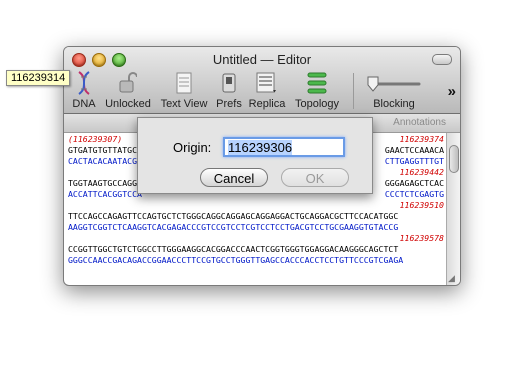 This screenshot has height=370, width=528. Describe the element at coordinates (229, 83) in the screenshot. I see `switch-icon` at that location.